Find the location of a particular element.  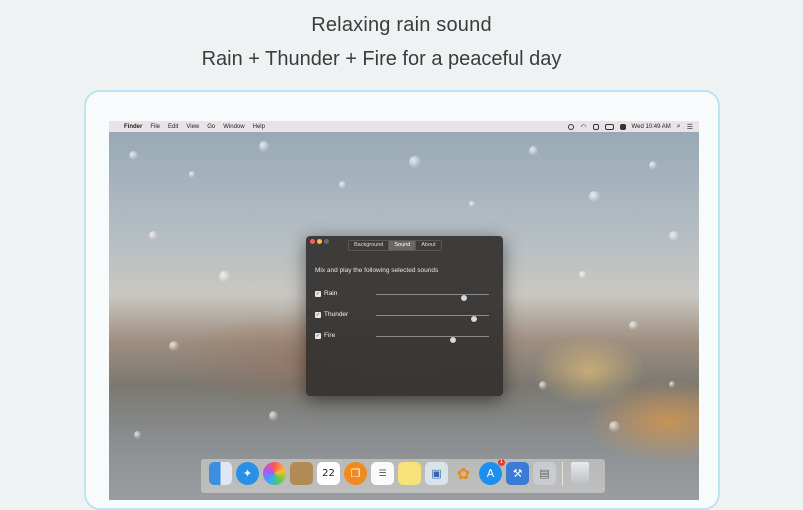

xcode-icon: ⚒ is located at coordinates (517, 473).